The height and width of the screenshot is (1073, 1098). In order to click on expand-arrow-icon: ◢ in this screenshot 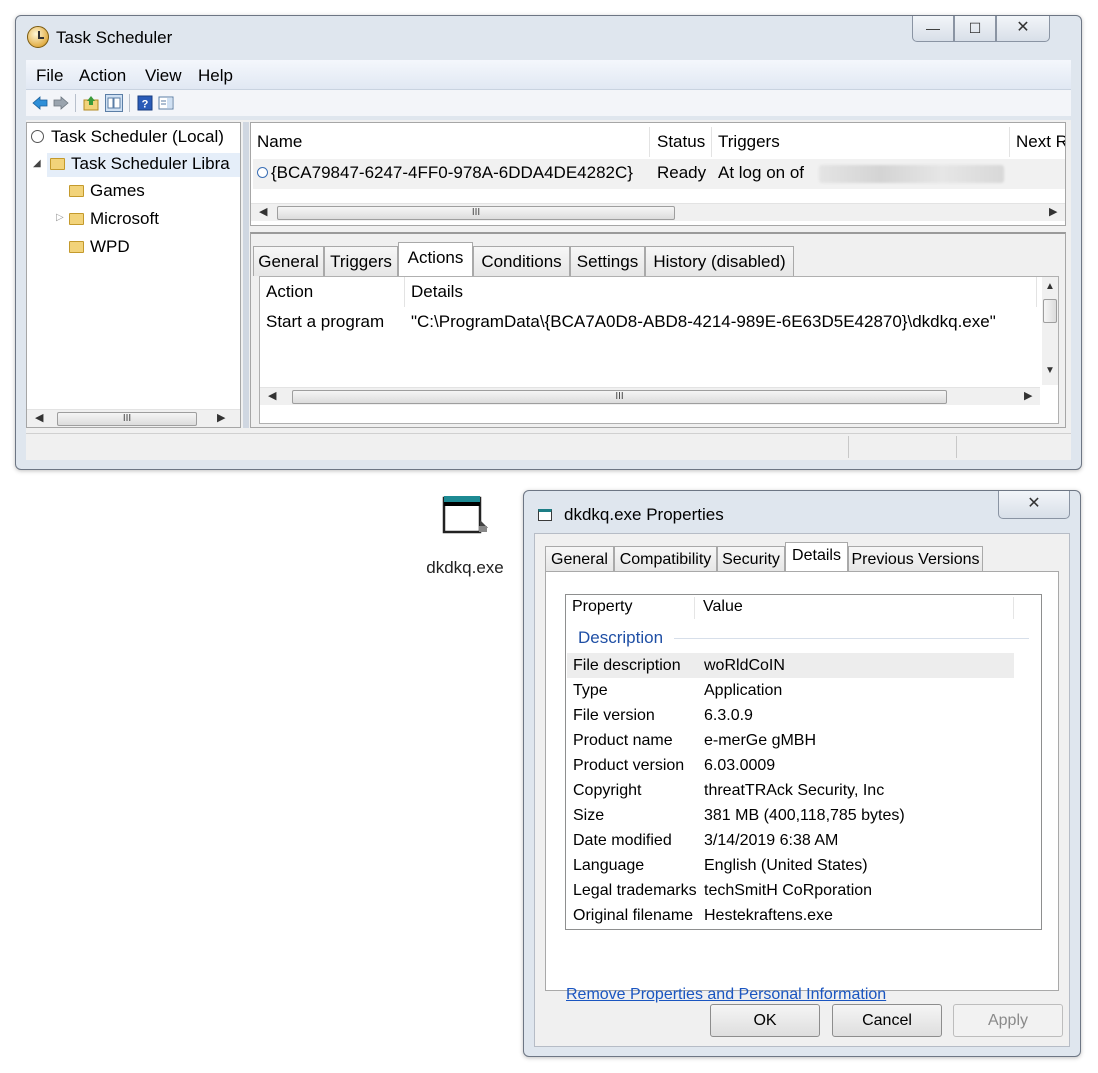, I will do `click(37, 163)`.